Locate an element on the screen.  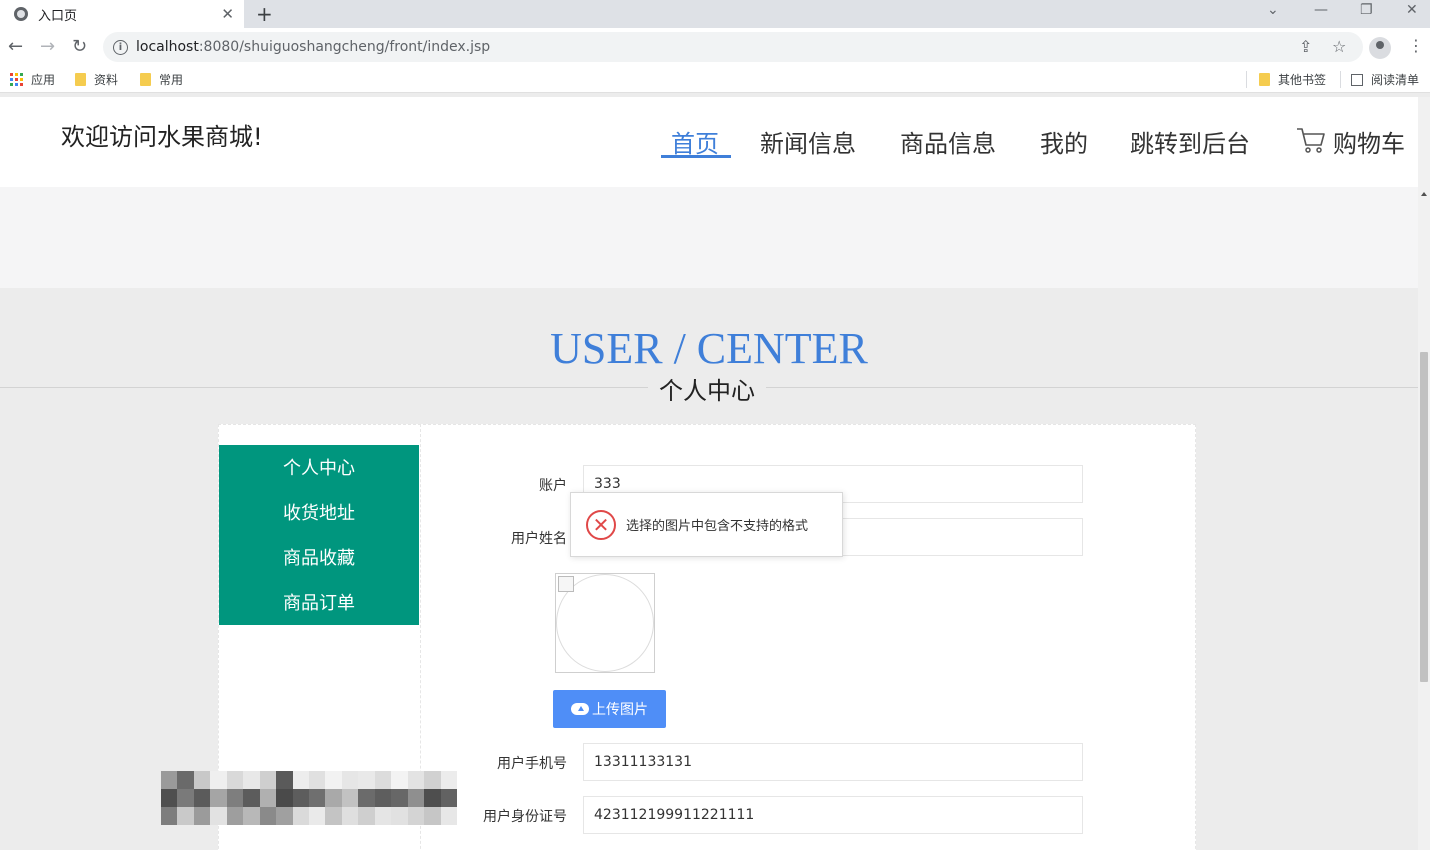
reading-list: 阅读清单 is located at coordinates (1379, 79).